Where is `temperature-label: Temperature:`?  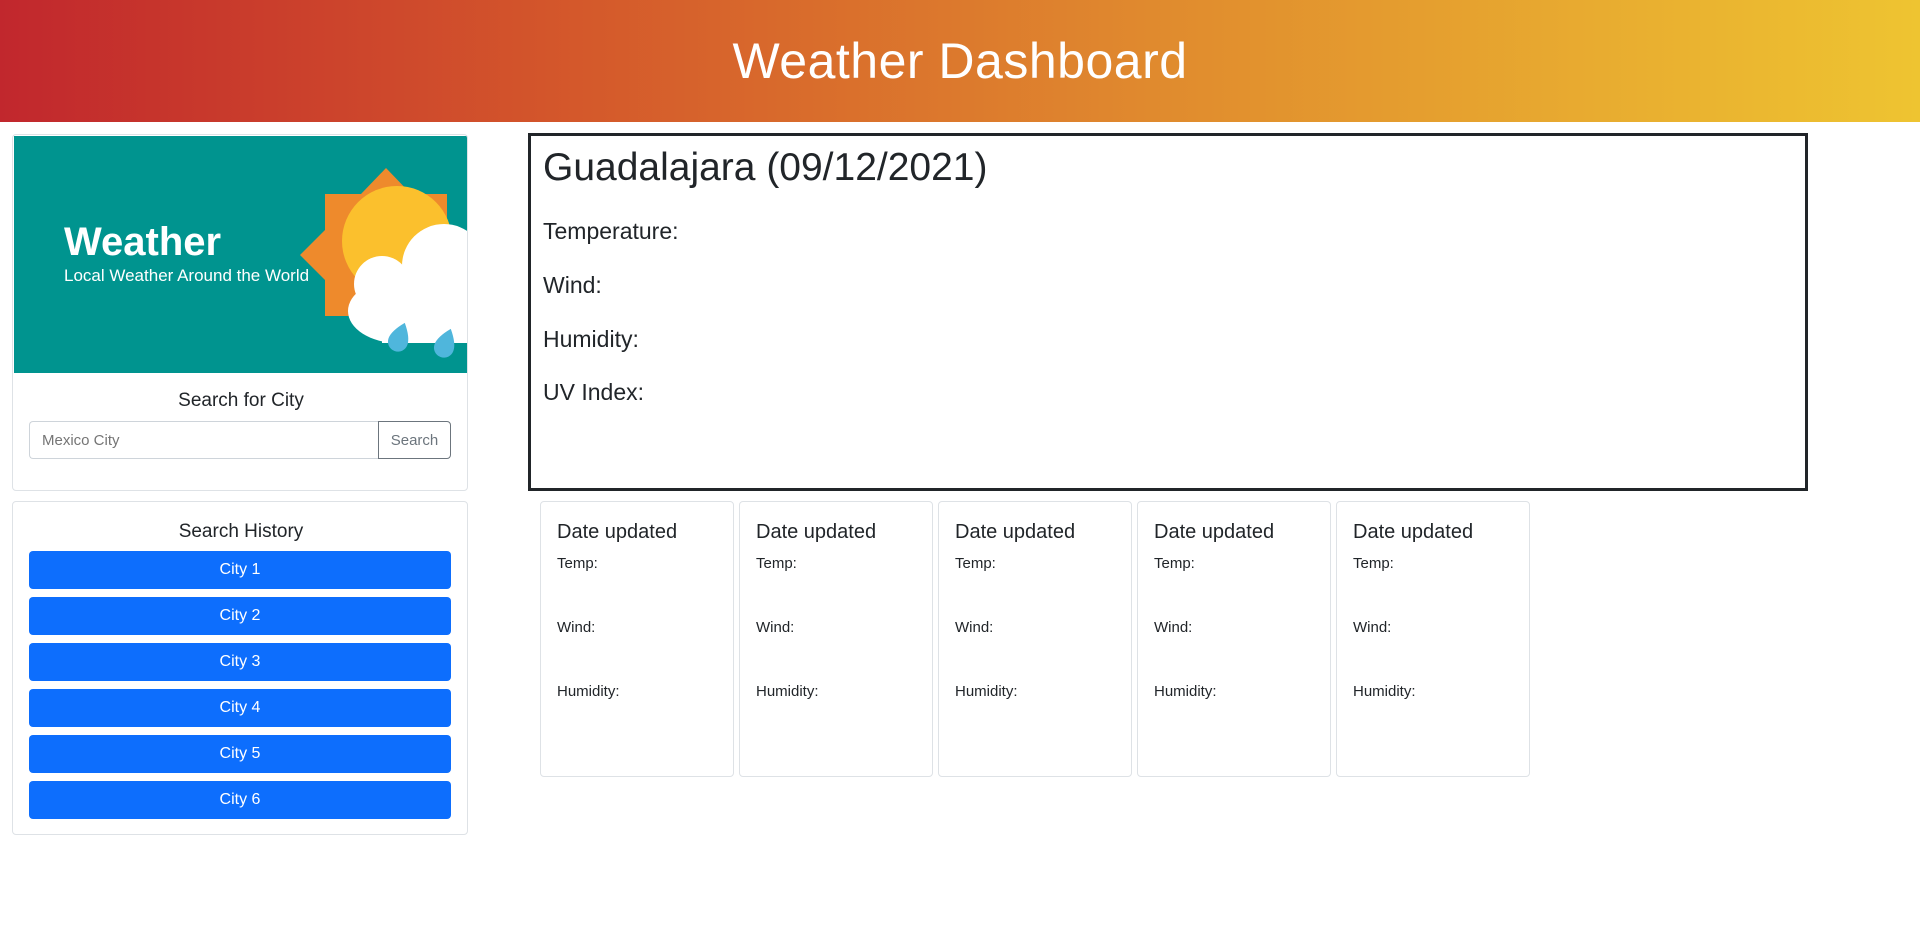 temperature-label: Temperature: is located at coordinates (611, 231).